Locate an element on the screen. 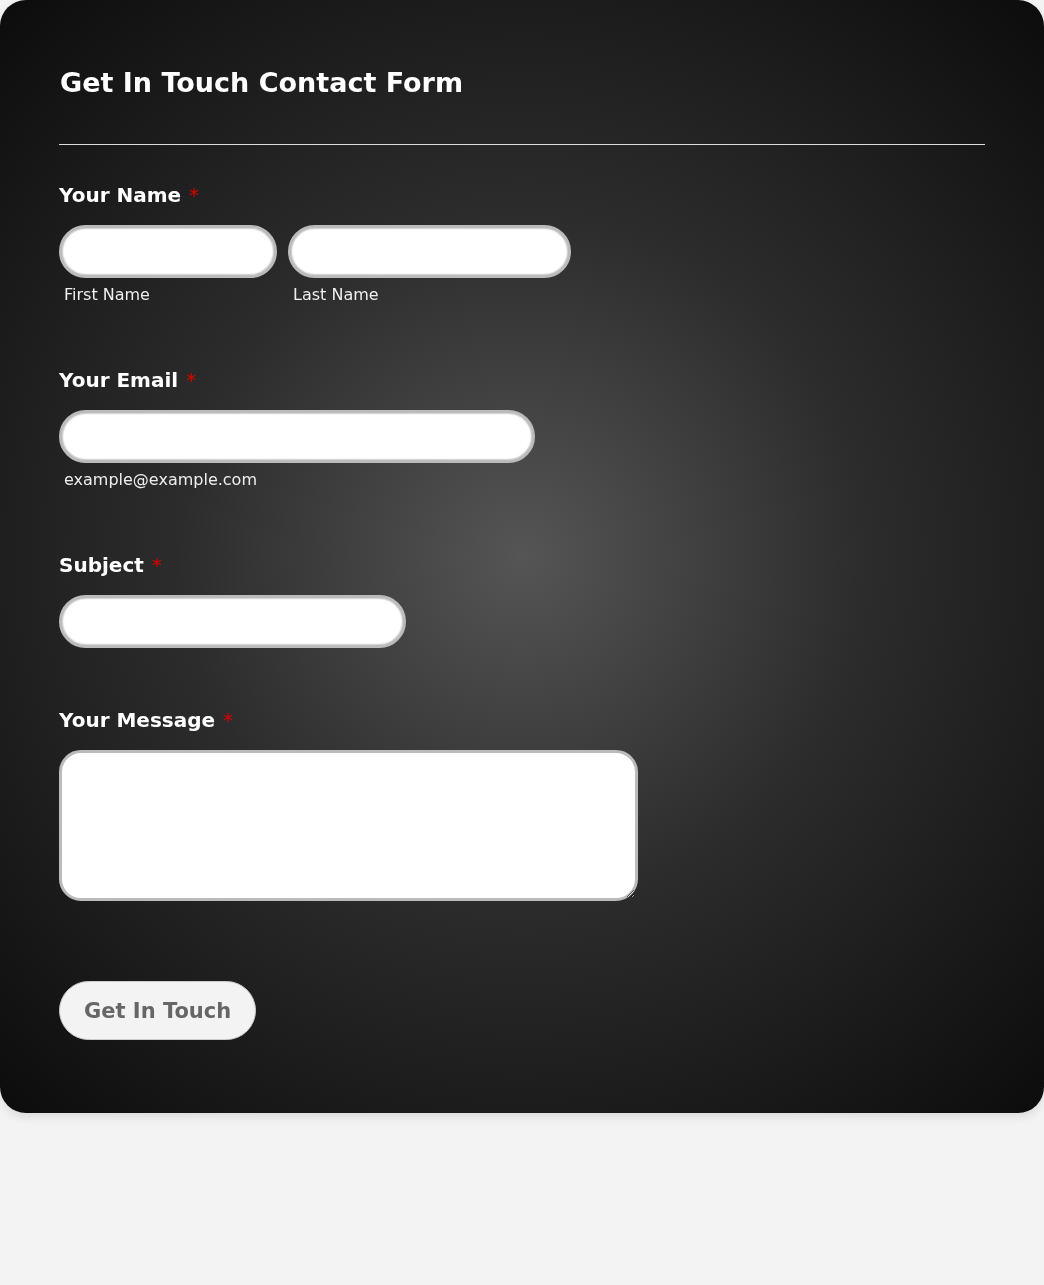  field-label: Subject is located at coordinates (101, 565).